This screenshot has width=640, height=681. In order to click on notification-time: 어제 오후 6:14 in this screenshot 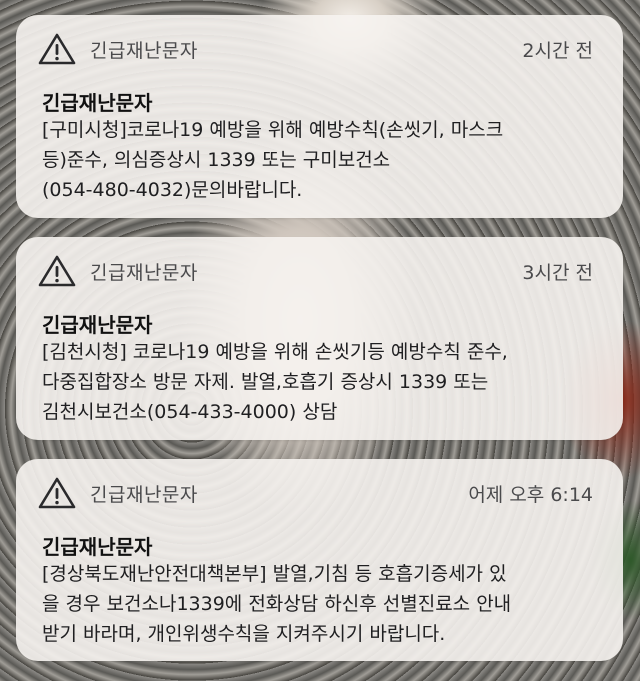, I will do `click(530, 494)`.